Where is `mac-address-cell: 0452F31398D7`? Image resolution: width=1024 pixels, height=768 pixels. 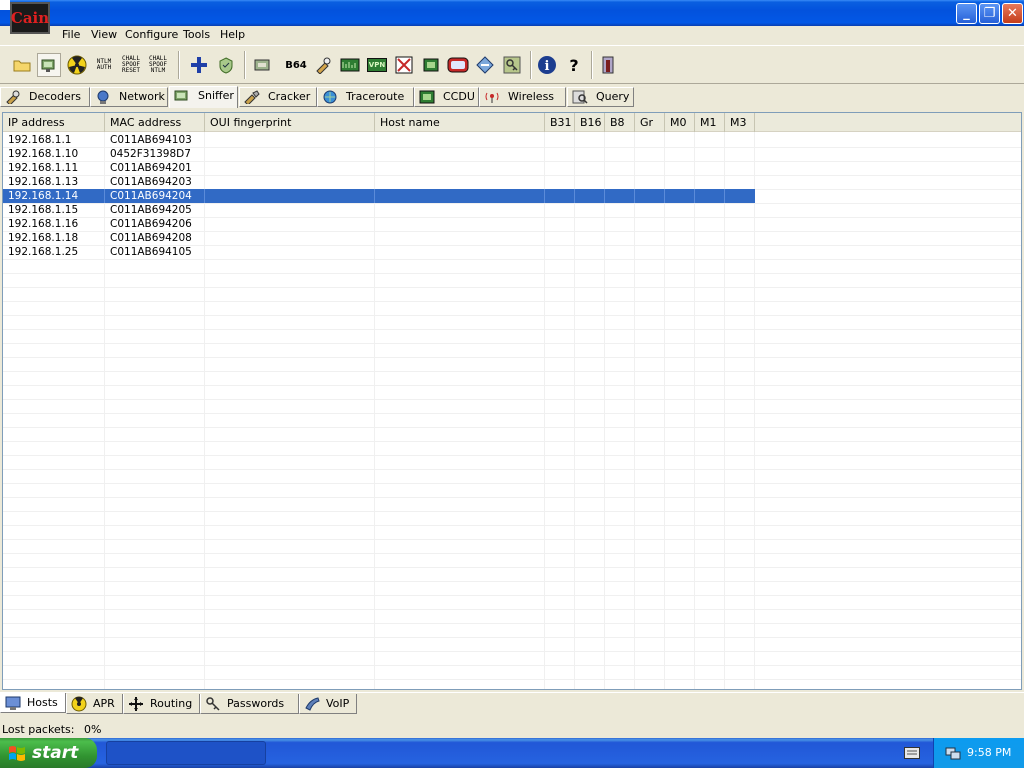
mac-address-cell: 0452F31398D7 is located at coordinates (150, 154).